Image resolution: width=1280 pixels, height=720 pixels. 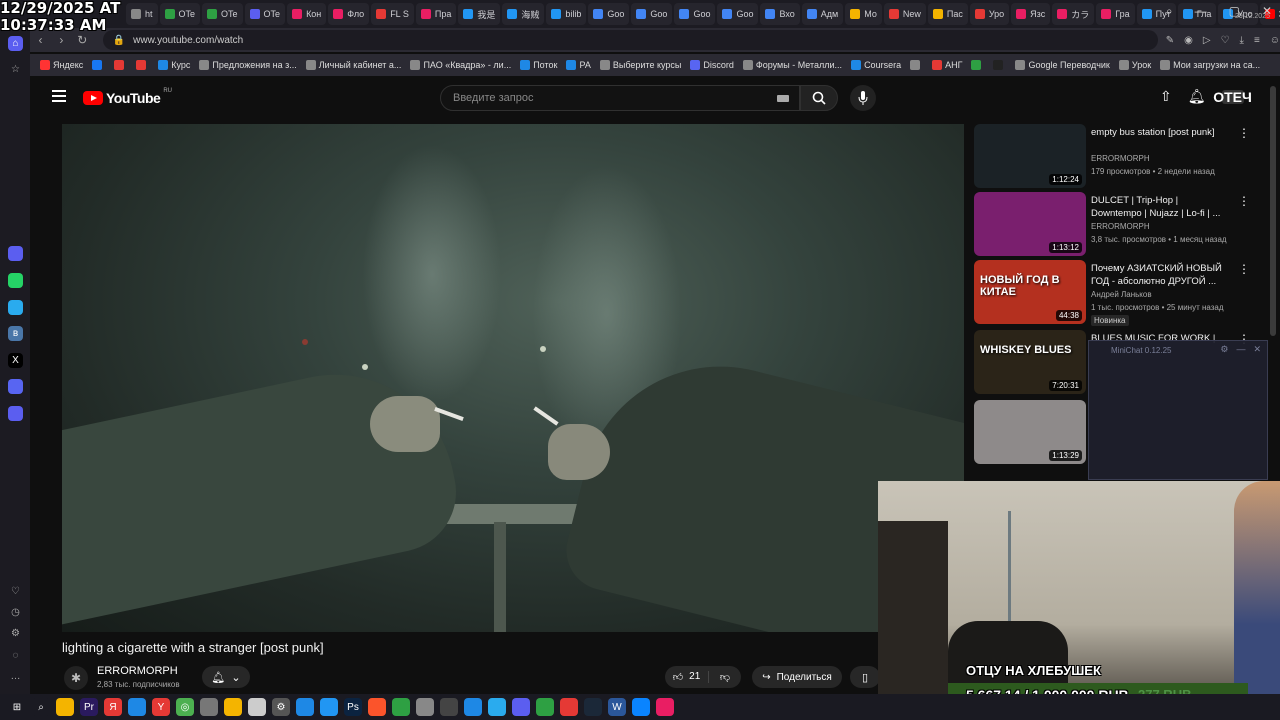 I want to click on share-button: ↪ Поделиться, so click(x=797, y=677).